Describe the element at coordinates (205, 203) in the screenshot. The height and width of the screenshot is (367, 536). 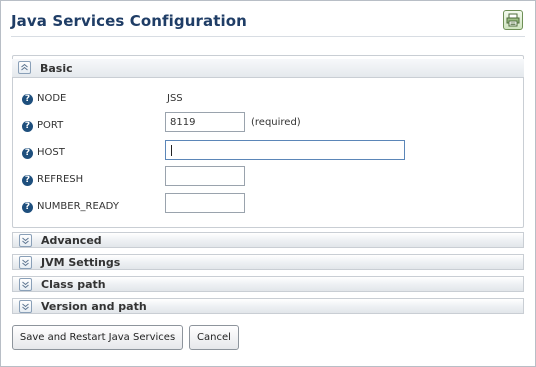
I see `number-ready-input` at that location.